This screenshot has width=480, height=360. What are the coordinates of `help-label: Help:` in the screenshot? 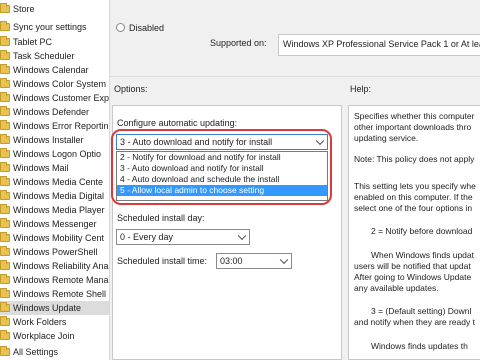 It's located at (361, 89).